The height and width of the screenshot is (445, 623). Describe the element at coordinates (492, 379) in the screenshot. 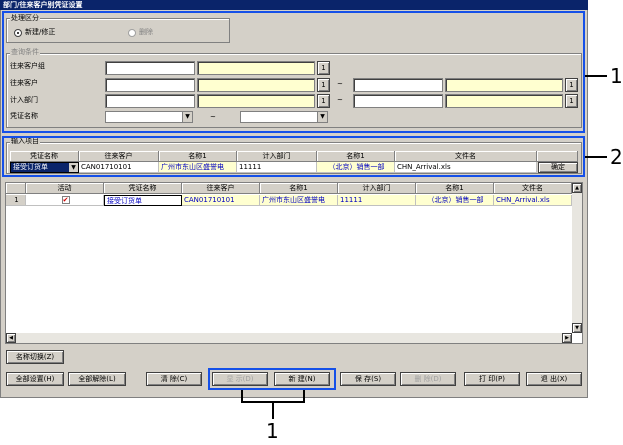

I see `print-button: 打 印(P)` at that location.